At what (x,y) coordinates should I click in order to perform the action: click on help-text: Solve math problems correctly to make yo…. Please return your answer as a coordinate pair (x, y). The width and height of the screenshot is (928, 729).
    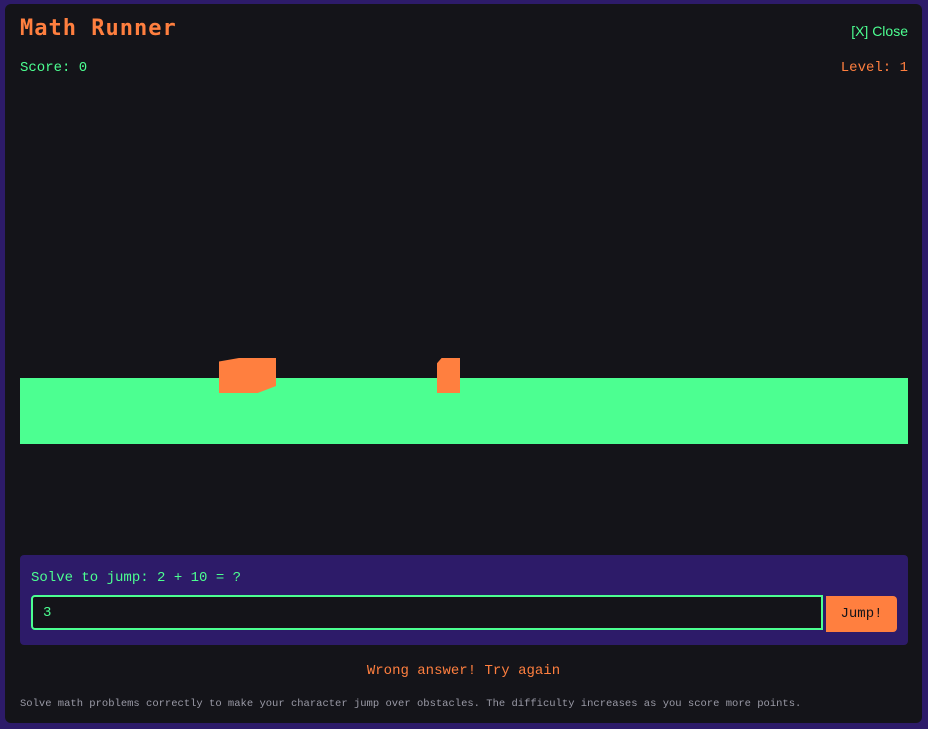
    Looking at the image, I should click on (411, 704).